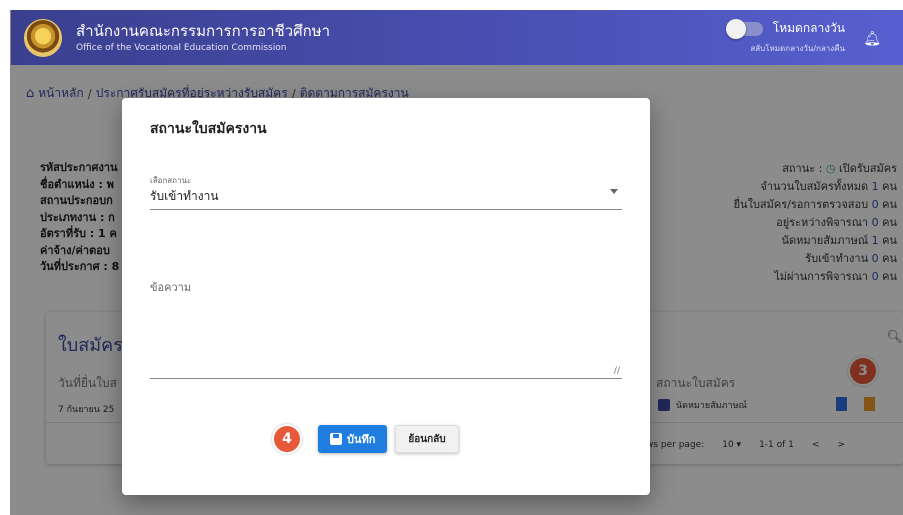 The image size is (903, 515). What do you see at coordinates (43, 37) in the screenshot?
I see `ovec-logo` at bounding box center [43, 37].